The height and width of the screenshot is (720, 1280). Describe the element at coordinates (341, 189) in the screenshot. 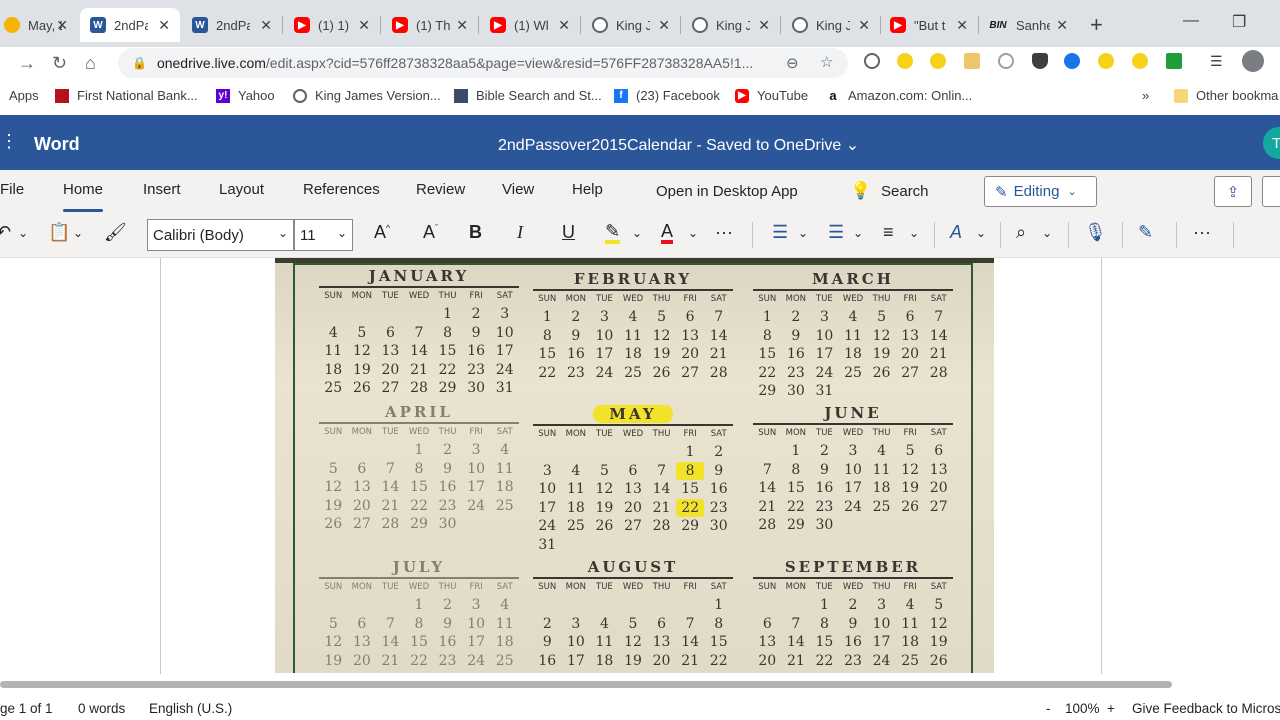

I see `tab-references: References` at that location.